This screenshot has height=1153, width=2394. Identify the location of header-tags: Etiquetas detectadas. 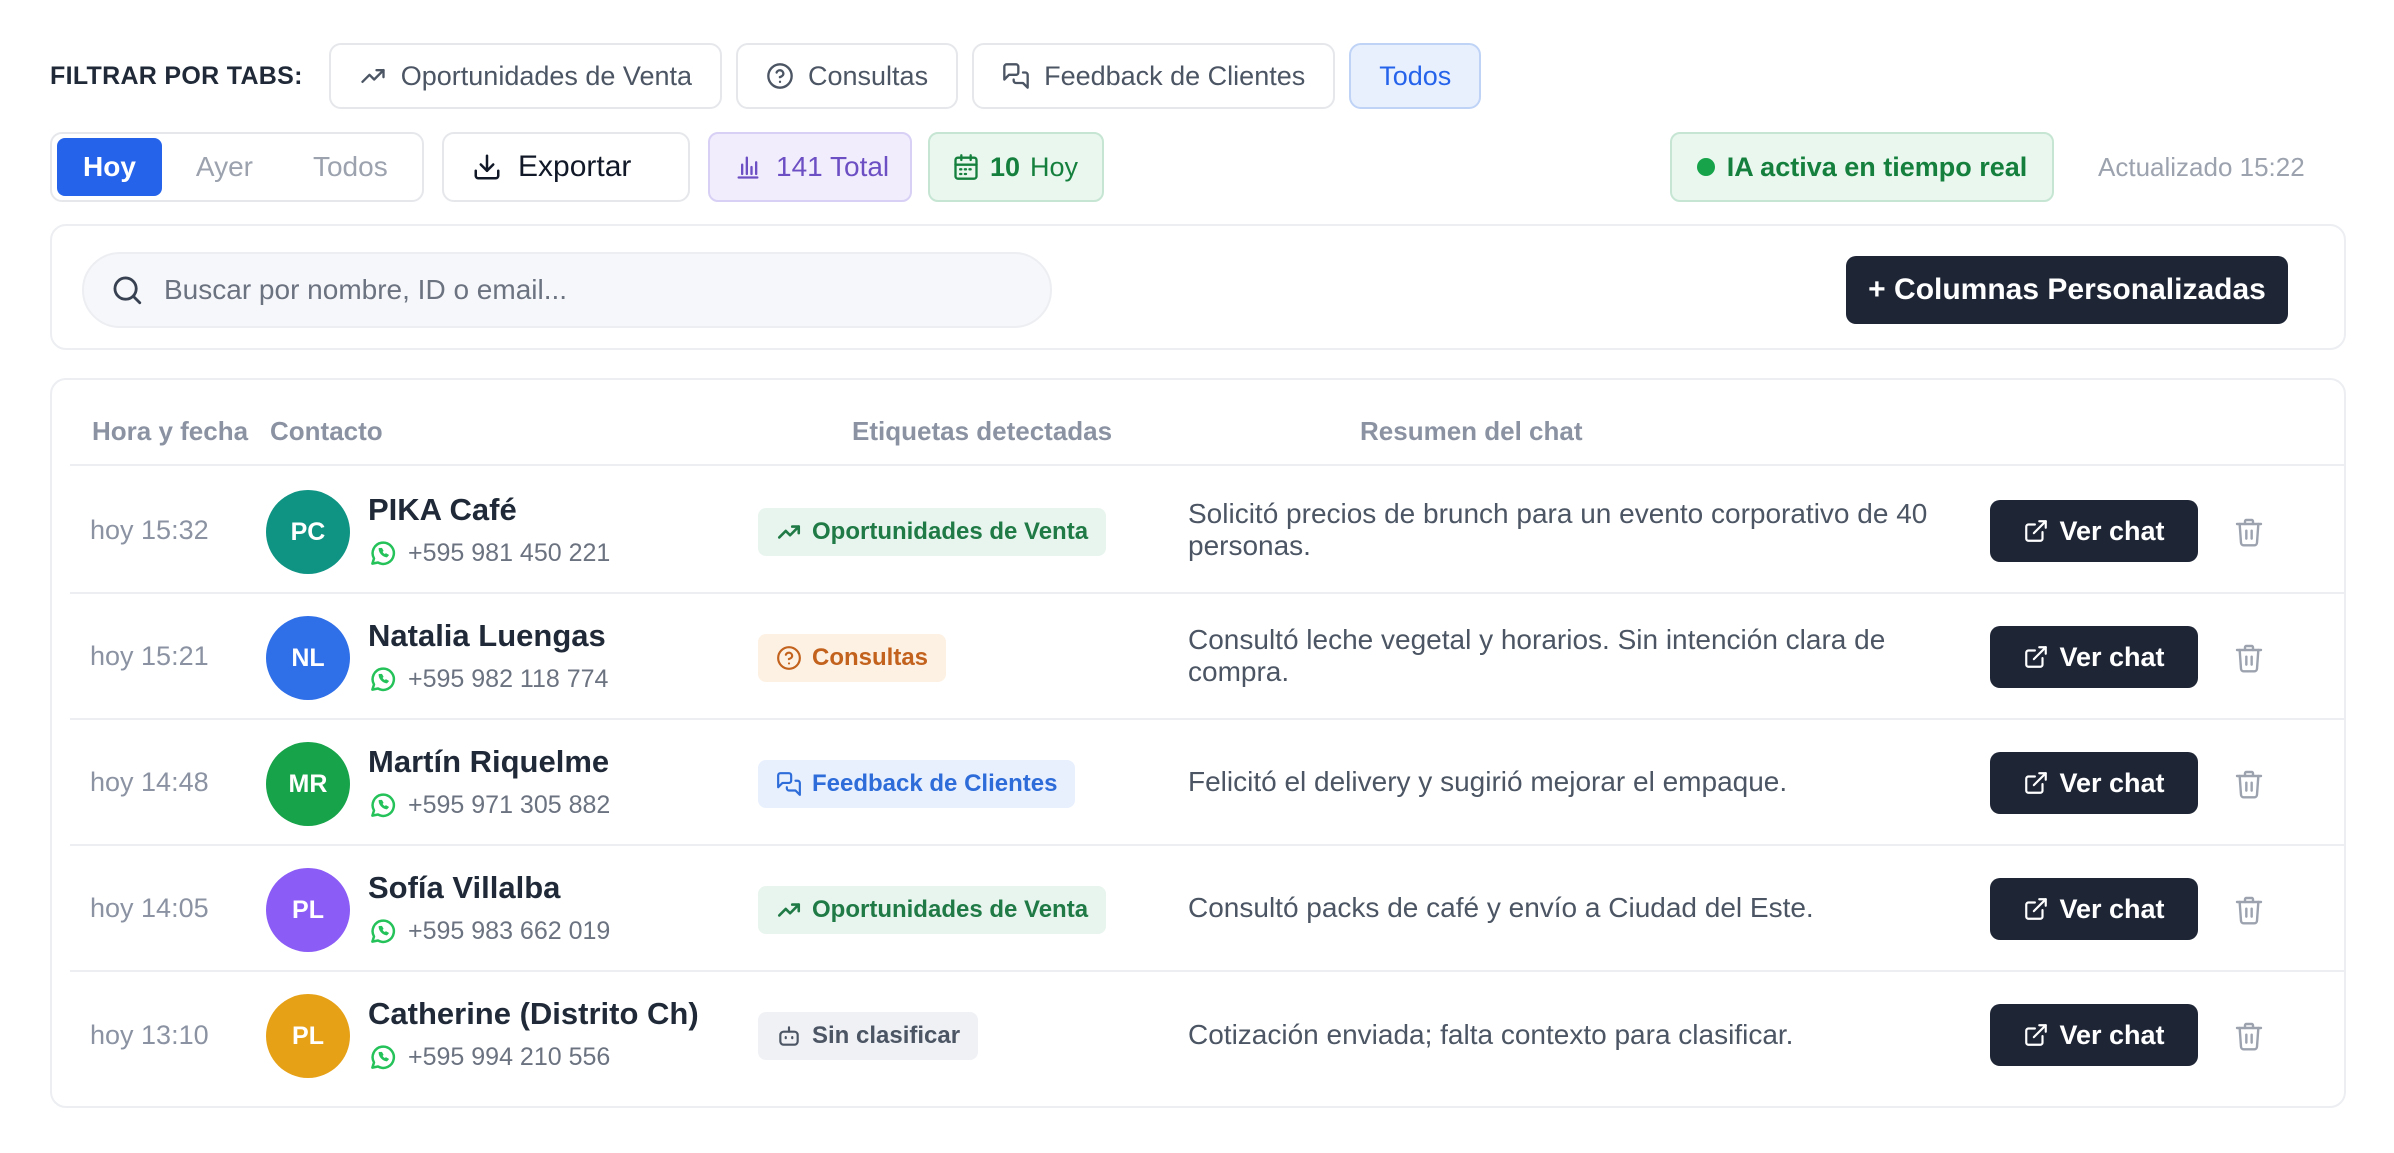
(982, 431).